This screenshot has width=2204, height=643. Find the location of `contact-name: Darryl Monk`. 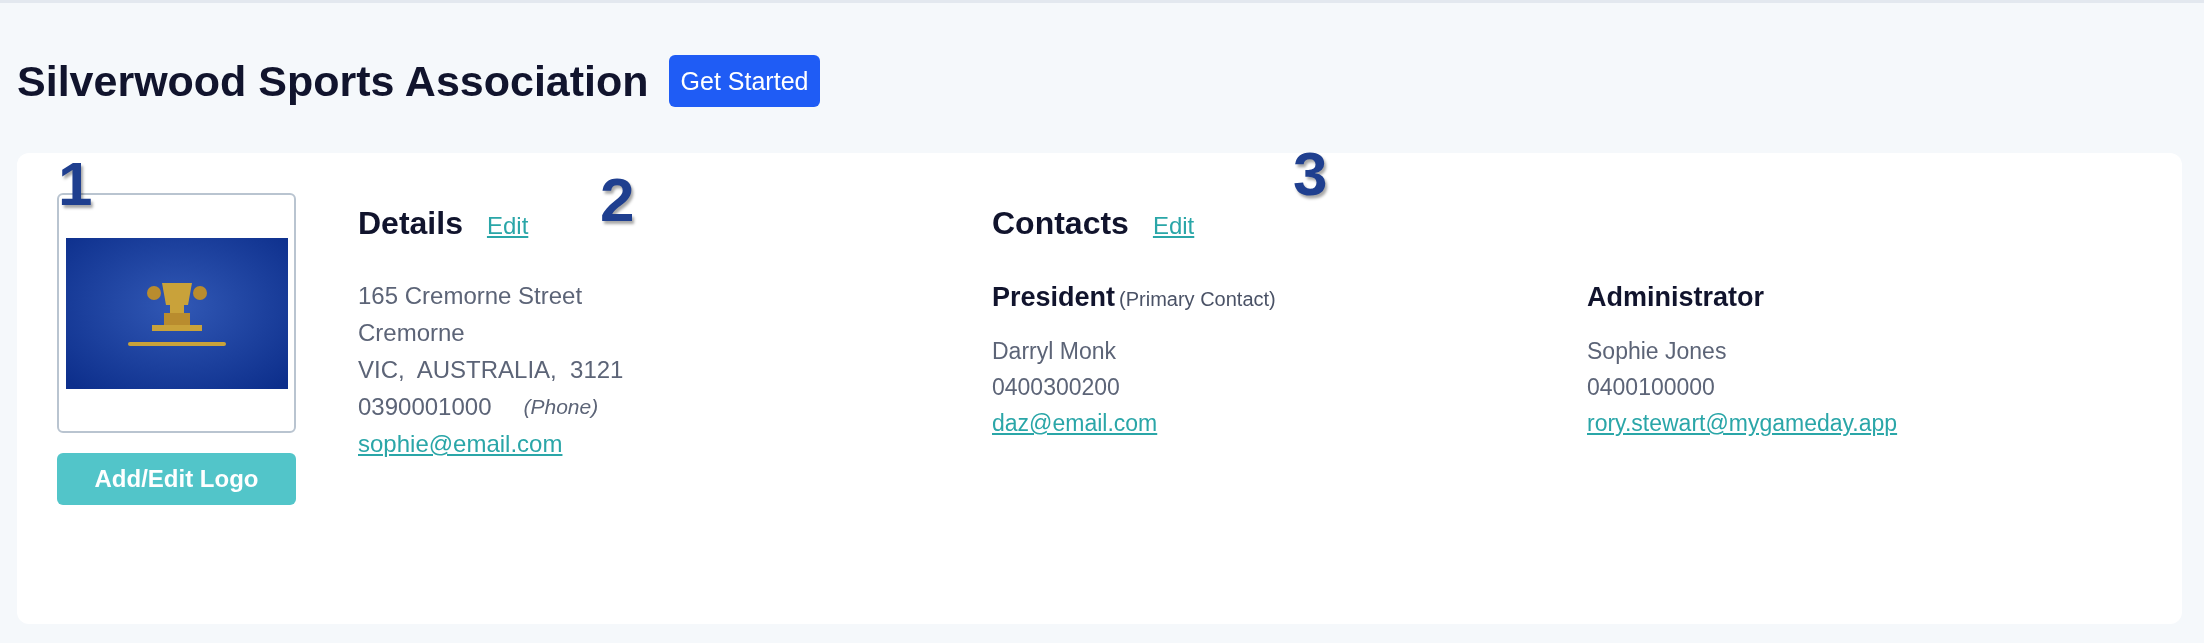

contact-name: Darryl Monk is located at coordinates (1054, 351).